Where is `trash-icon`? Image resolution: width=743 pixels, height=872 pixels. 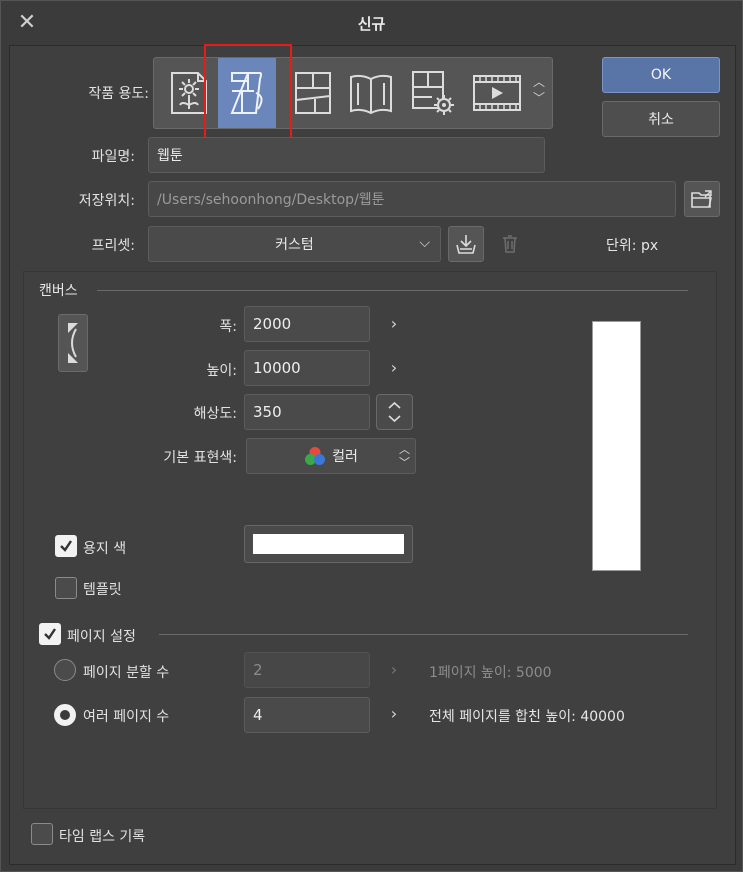
trash-icon is located at coordinates (510, 244).